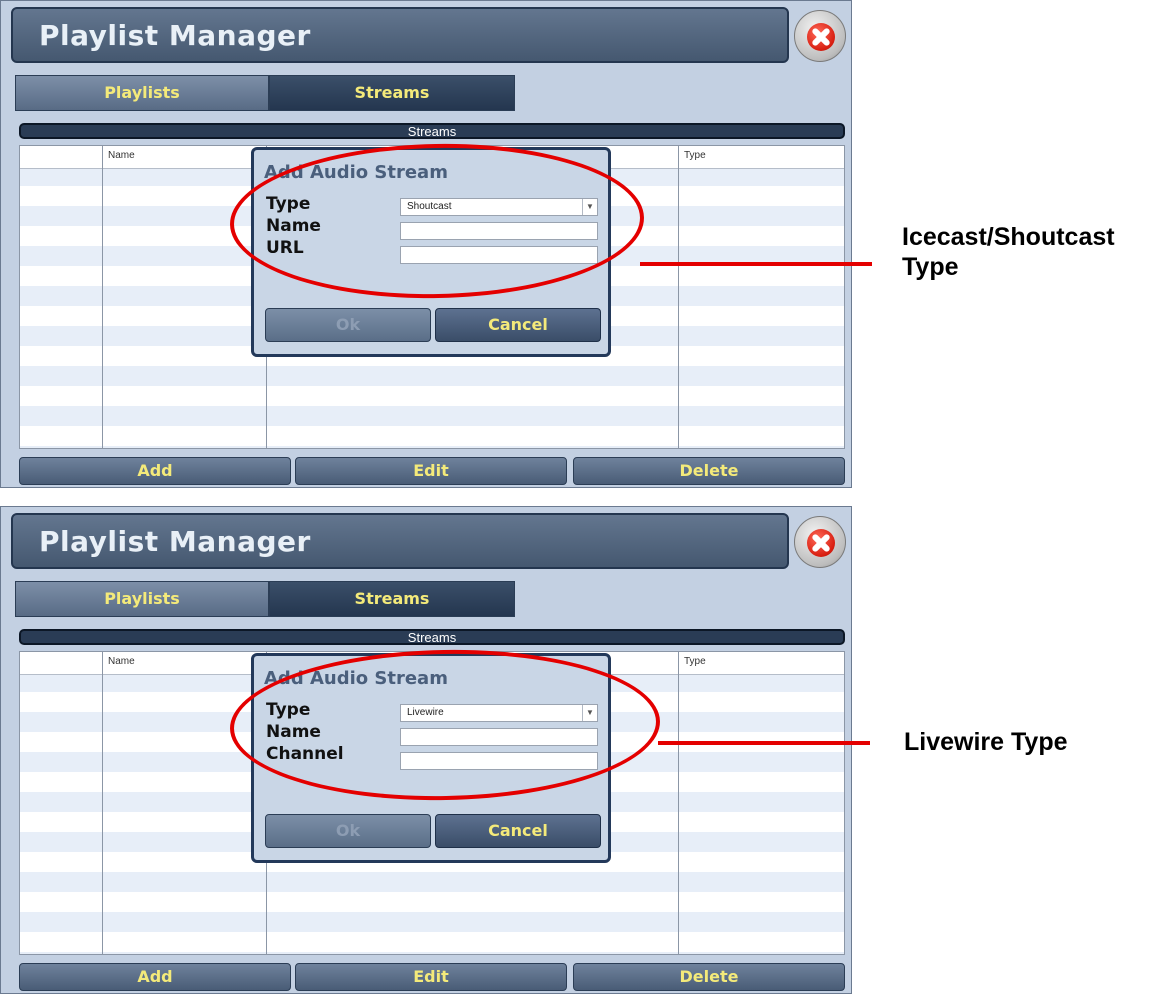 The image size is (1176, 996). Describe the element at coordinates (1008, 252) in the screenshot. I see `annotation-icecast-shoutcast: Icecast/Shoutcast Type` at that location.